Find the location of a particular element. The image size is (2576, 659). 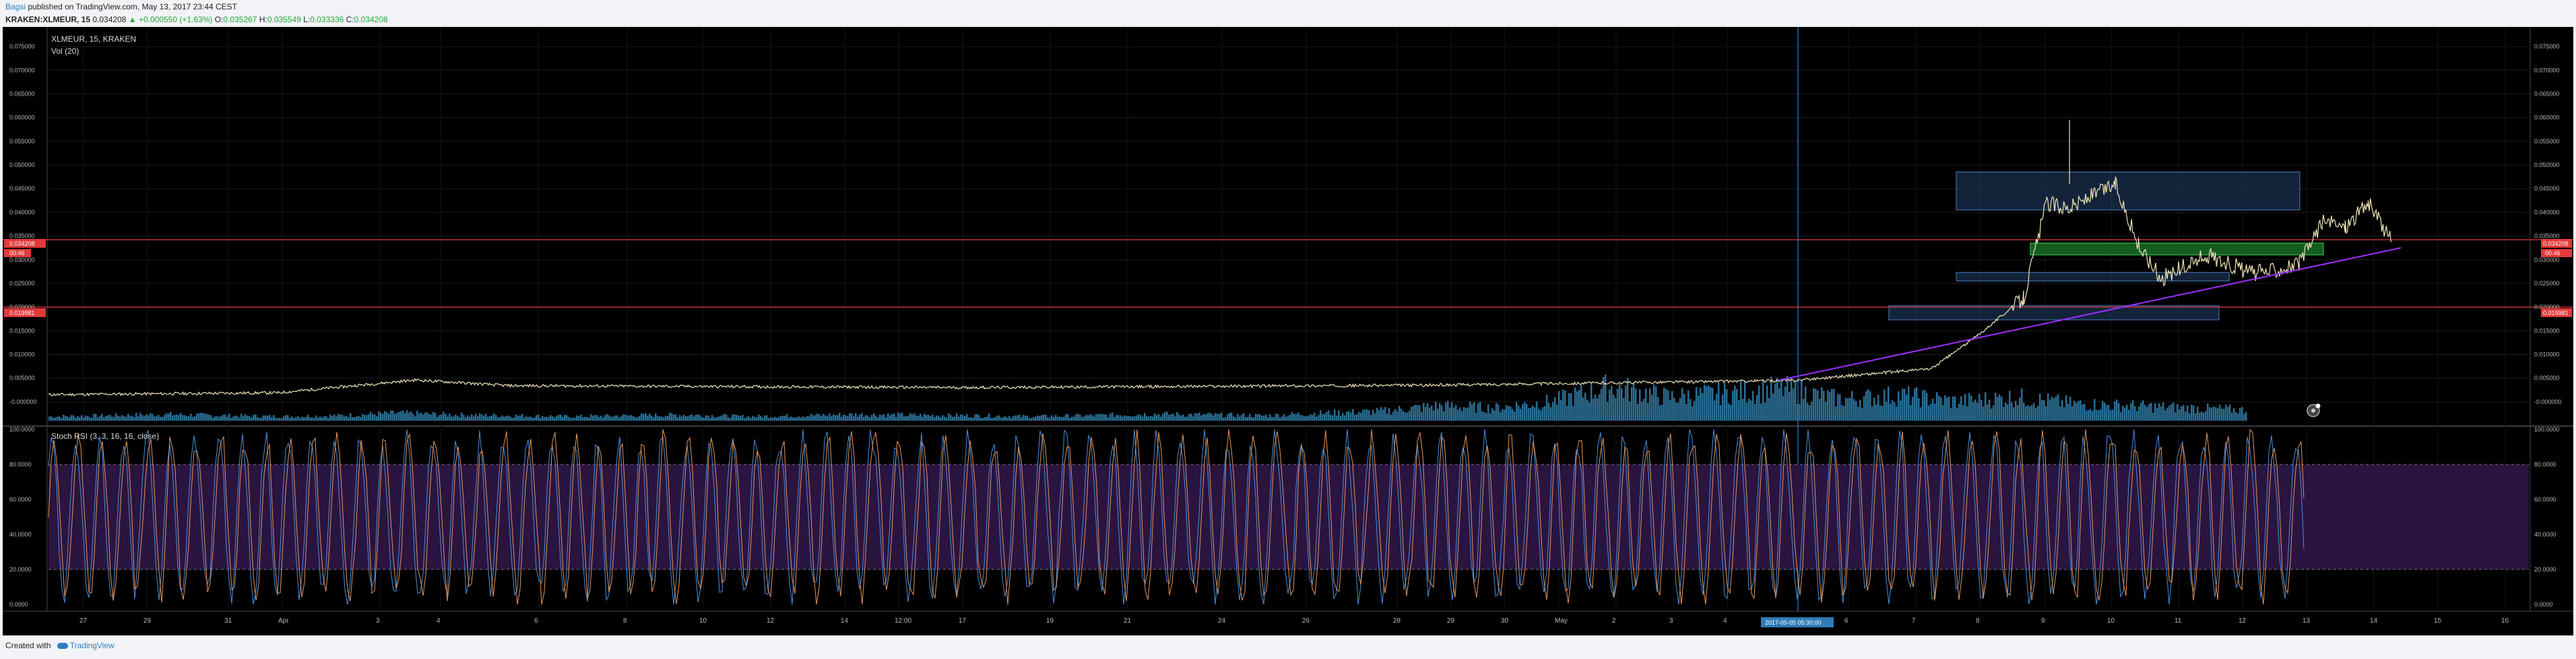

tradingview-brand-link: TradingView is located at coordinates (93, 645).